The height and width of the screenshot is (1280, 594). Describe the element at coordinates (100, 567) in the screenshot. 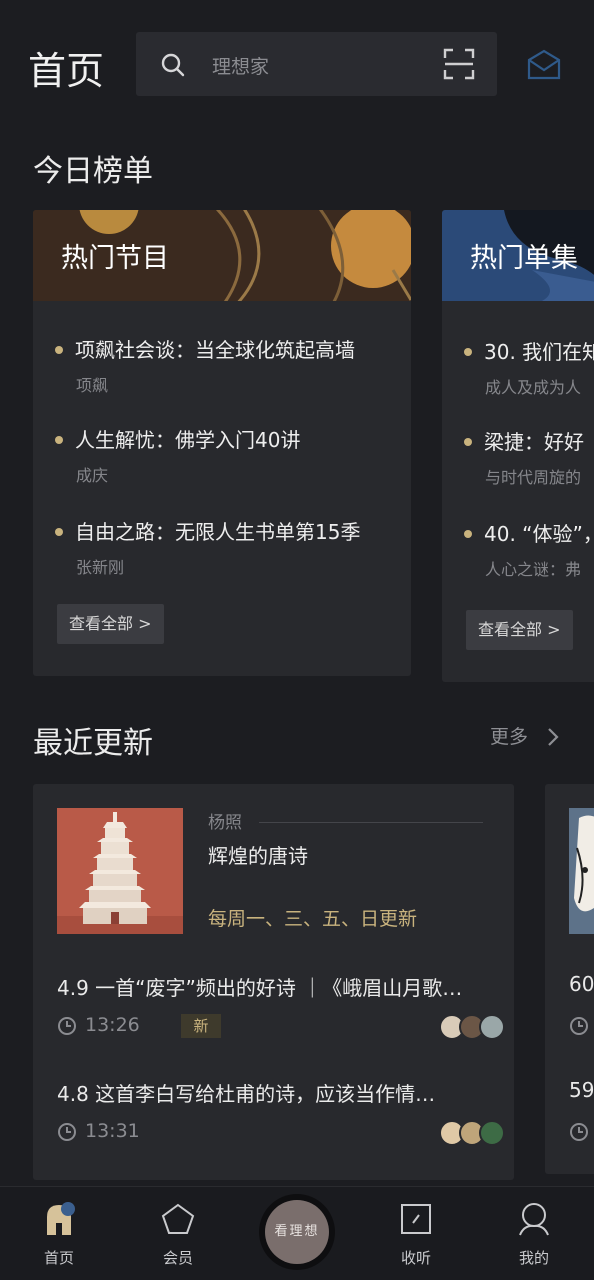

I see `rank-item-author: 张新刚` at that location.